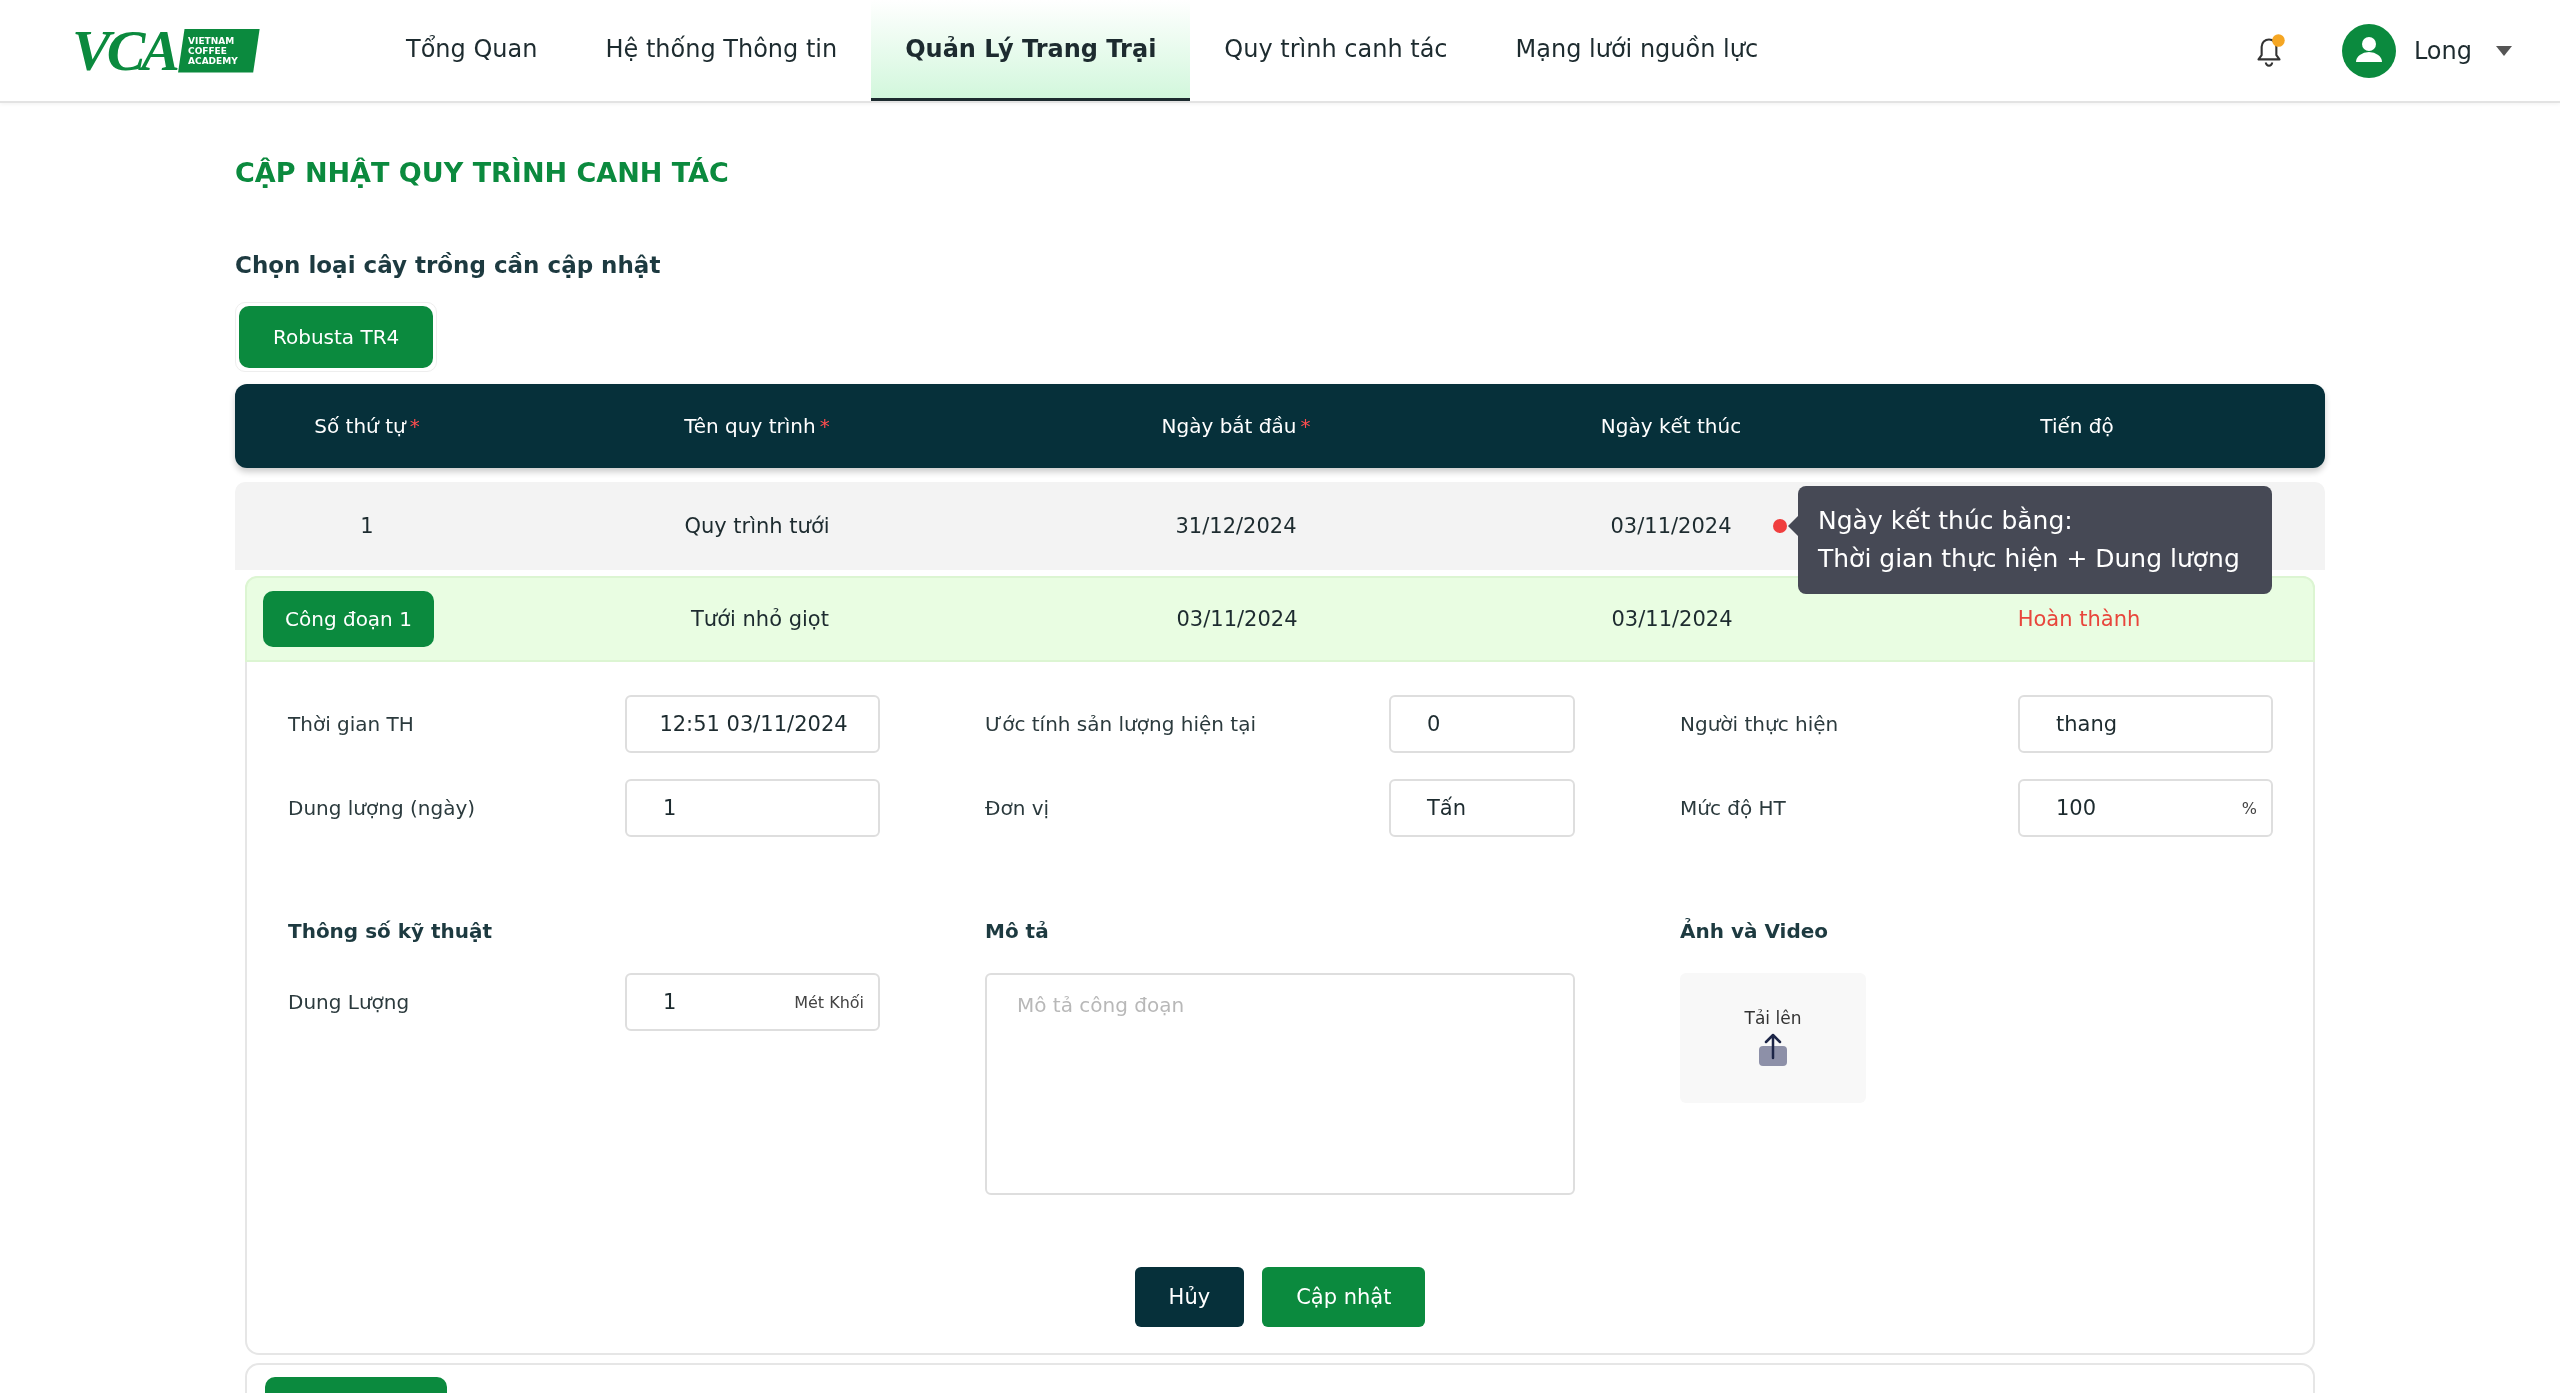 The width and height of the screenshot is (2560, 1393). Describe the element at coordinates (721, 50) in the screenshot. I see `nav-tab: Hệ thống Thông tin` at that location.